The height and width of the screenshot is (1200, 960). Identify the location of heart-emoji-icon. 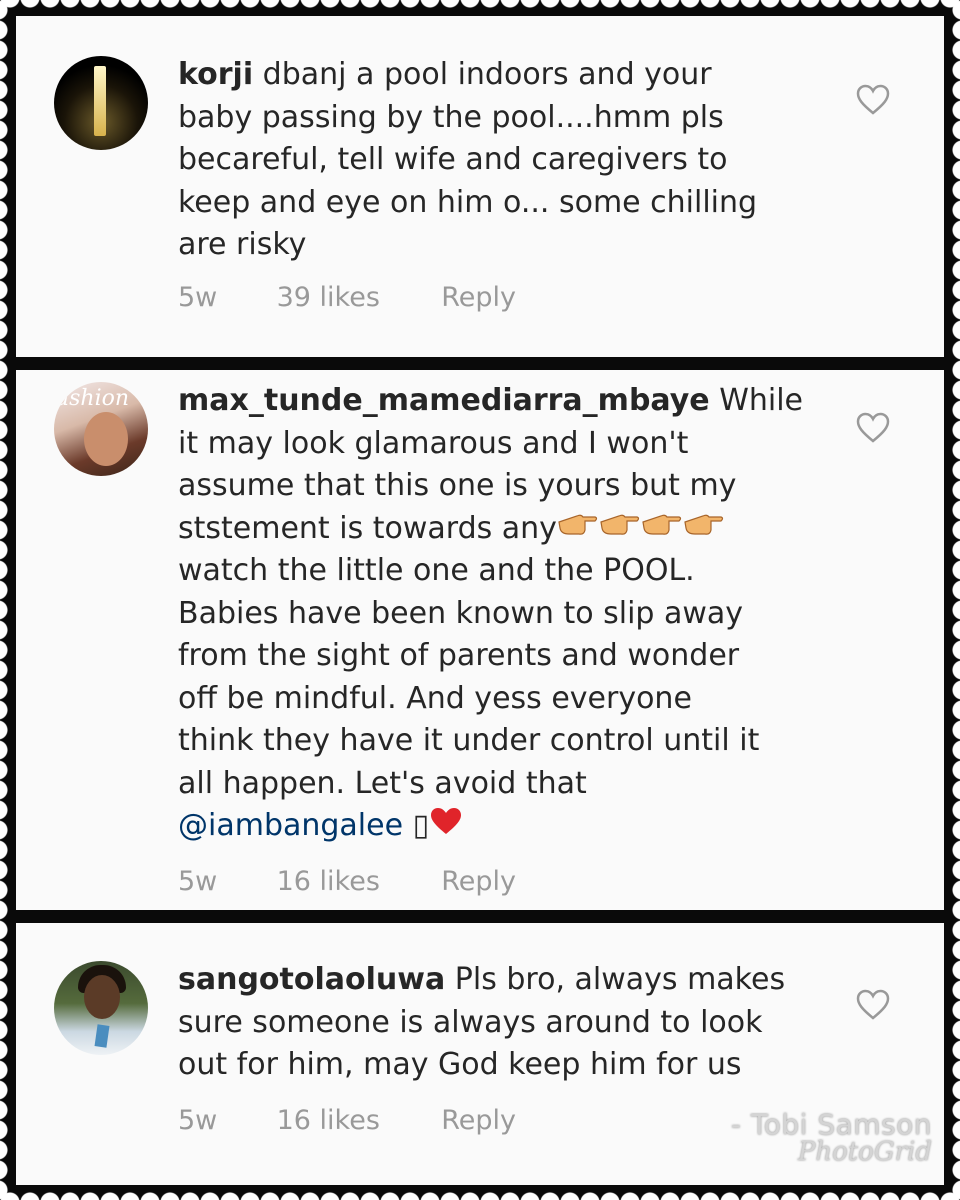
(446, 827).